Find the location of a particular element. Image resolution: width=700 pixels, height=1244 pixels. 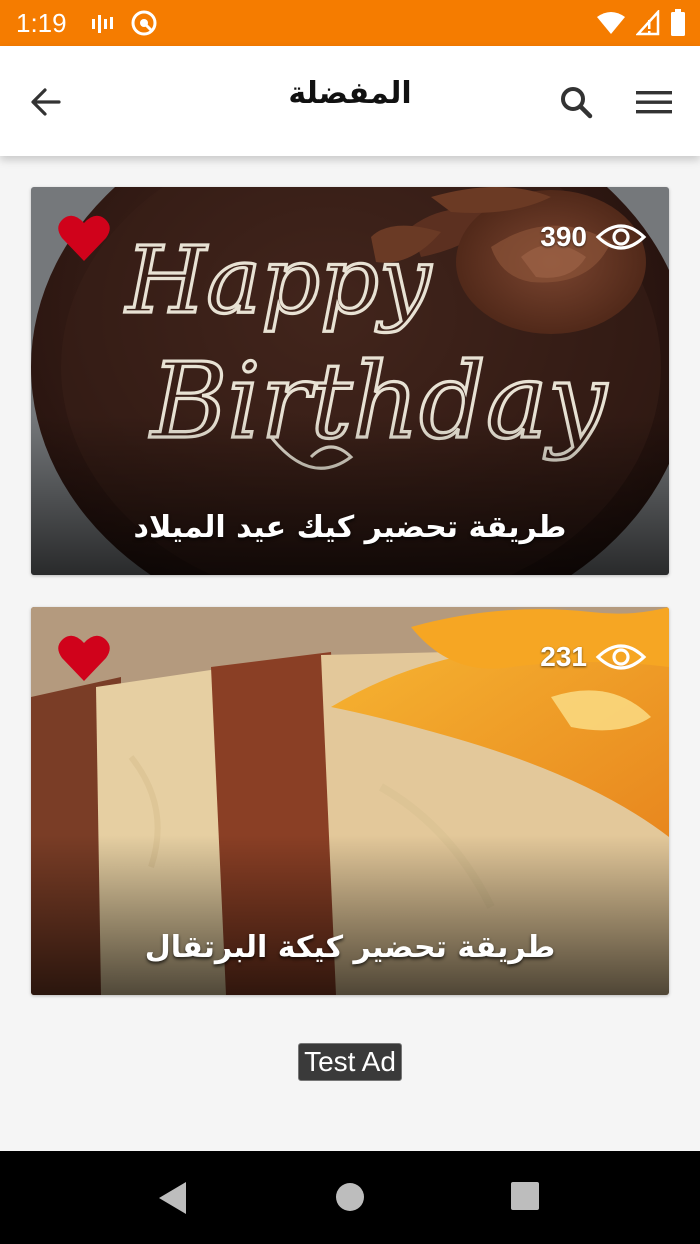

menu-button is located at coordinates (654, 102).